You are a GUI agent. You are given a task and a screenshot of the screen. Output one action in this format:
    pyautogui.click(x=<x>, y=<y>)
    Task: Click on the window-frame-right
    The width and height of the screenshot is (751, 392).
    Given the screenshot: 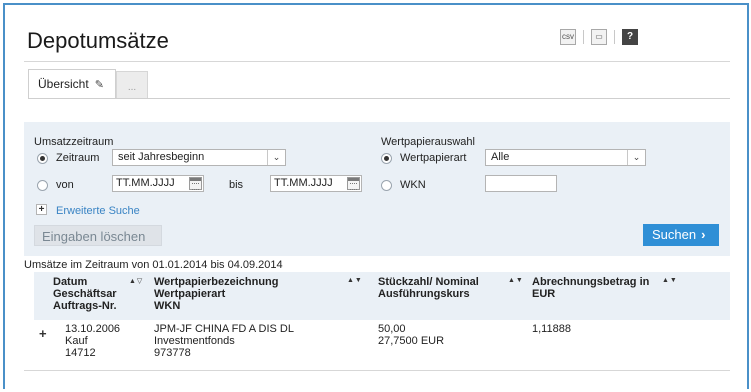 What is the action you would take?
    pyautogui.click(x=748, y=196)
    